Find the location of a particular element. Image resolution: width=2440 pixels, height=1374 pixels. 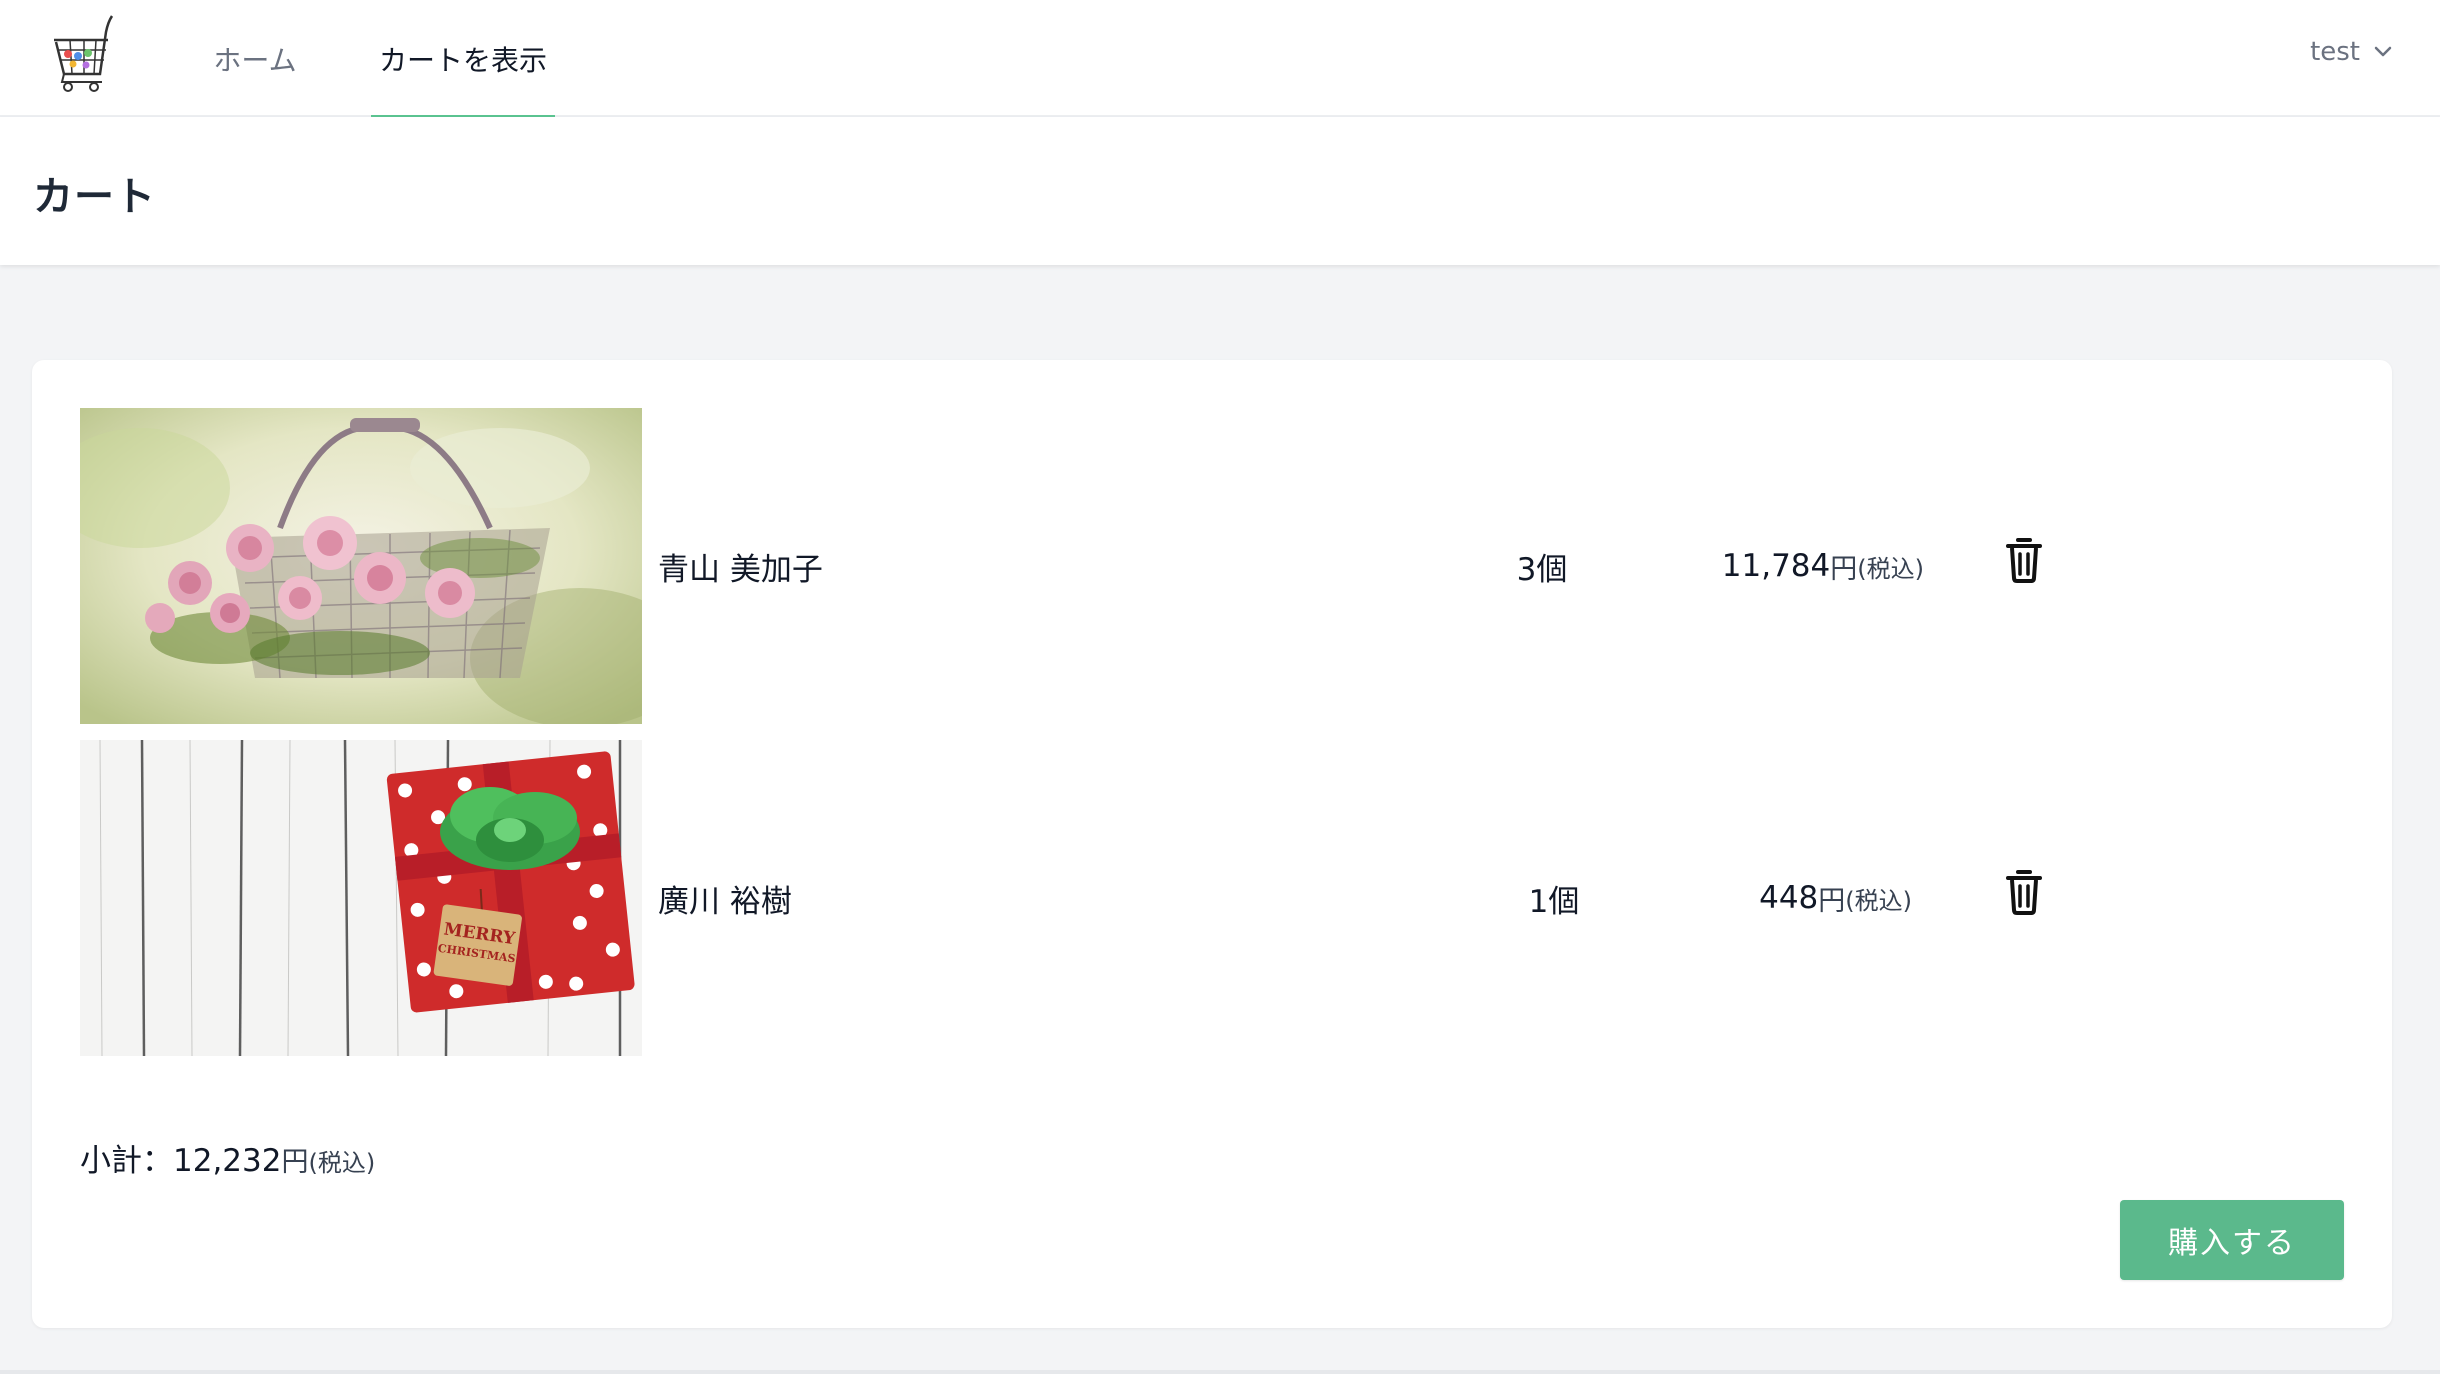

chevron-down-icon is located at coordinates (2383, 51).